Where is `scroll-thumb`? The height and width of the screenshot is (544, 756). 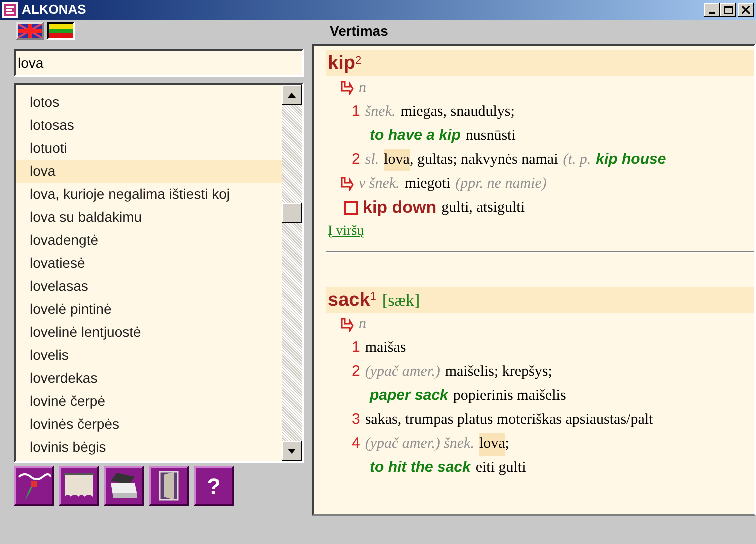 scroll-thumb is located at coordinates (292, 213).